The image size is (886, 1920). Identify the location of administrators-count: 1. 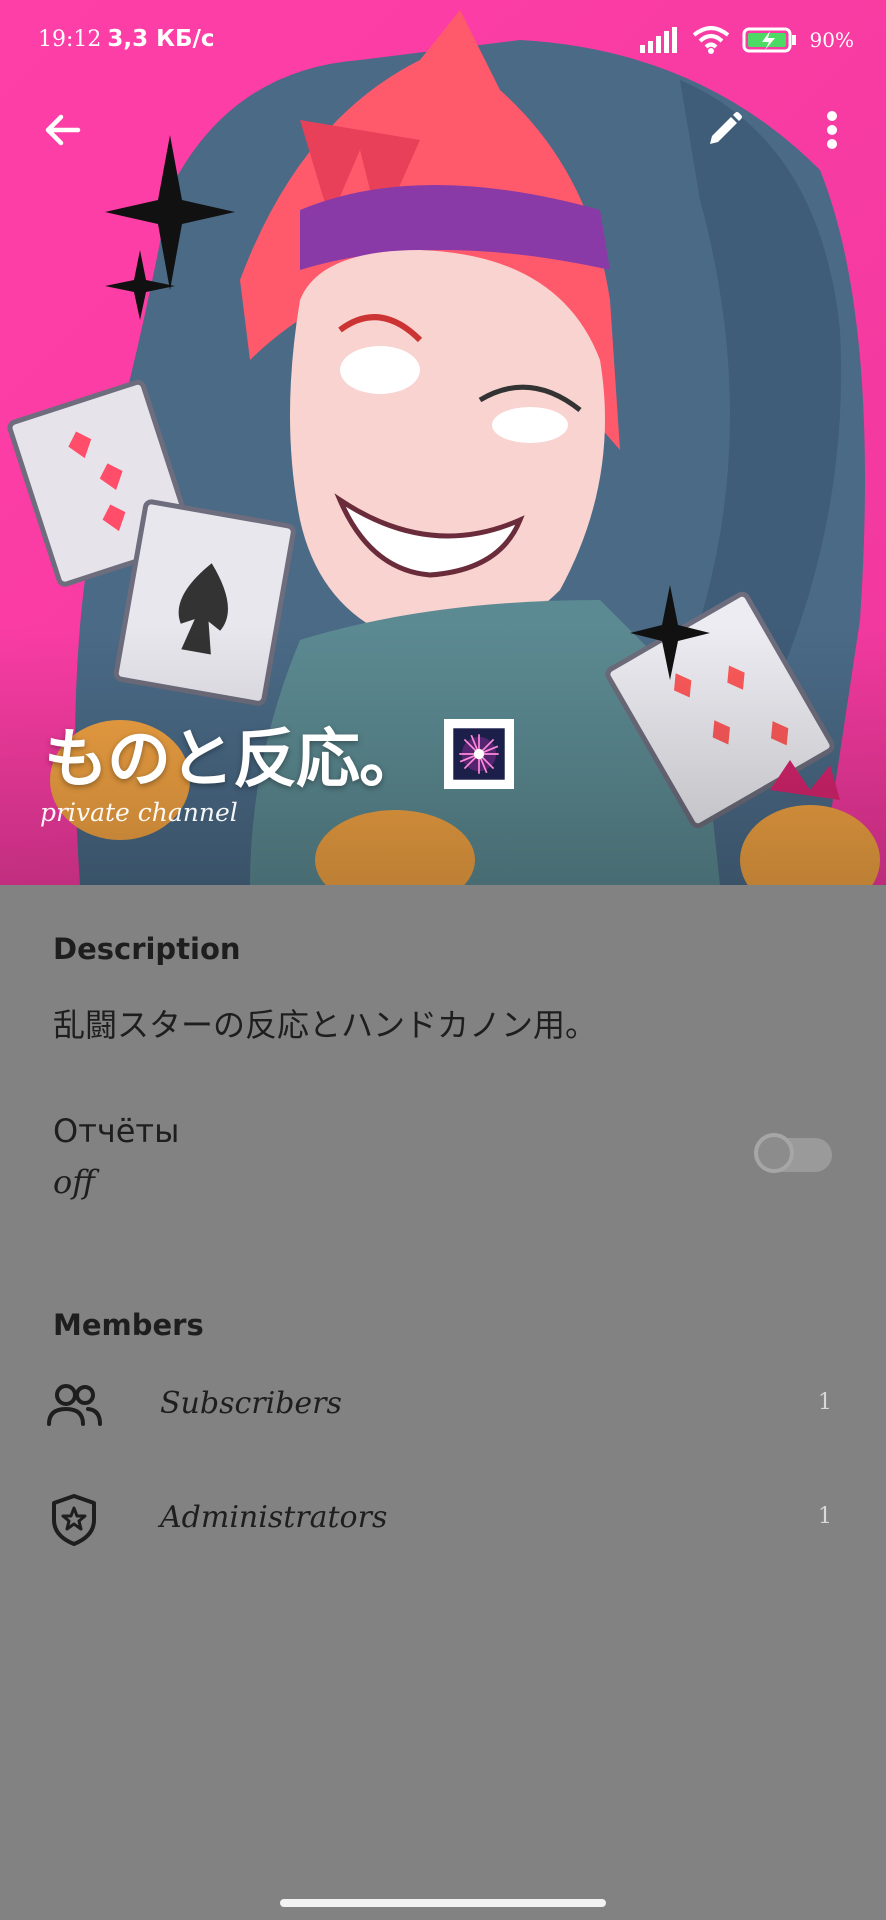
(825, 1516).